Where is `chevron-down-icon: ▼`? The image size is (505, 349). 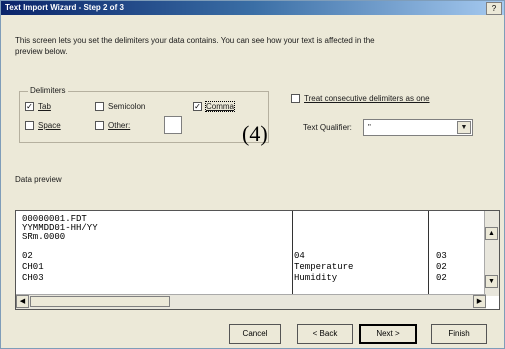
chevron-down-icon: ▼ is located at coordinates (464, 127).